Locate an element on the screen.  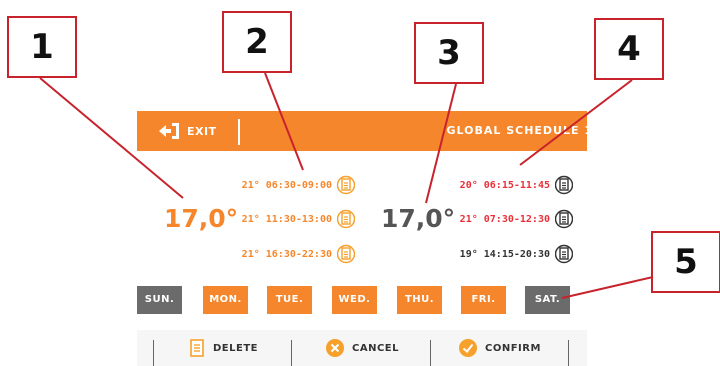
schedule-title: GLOBAL SCHEDULE 1 is located at coordinates (519, 130).